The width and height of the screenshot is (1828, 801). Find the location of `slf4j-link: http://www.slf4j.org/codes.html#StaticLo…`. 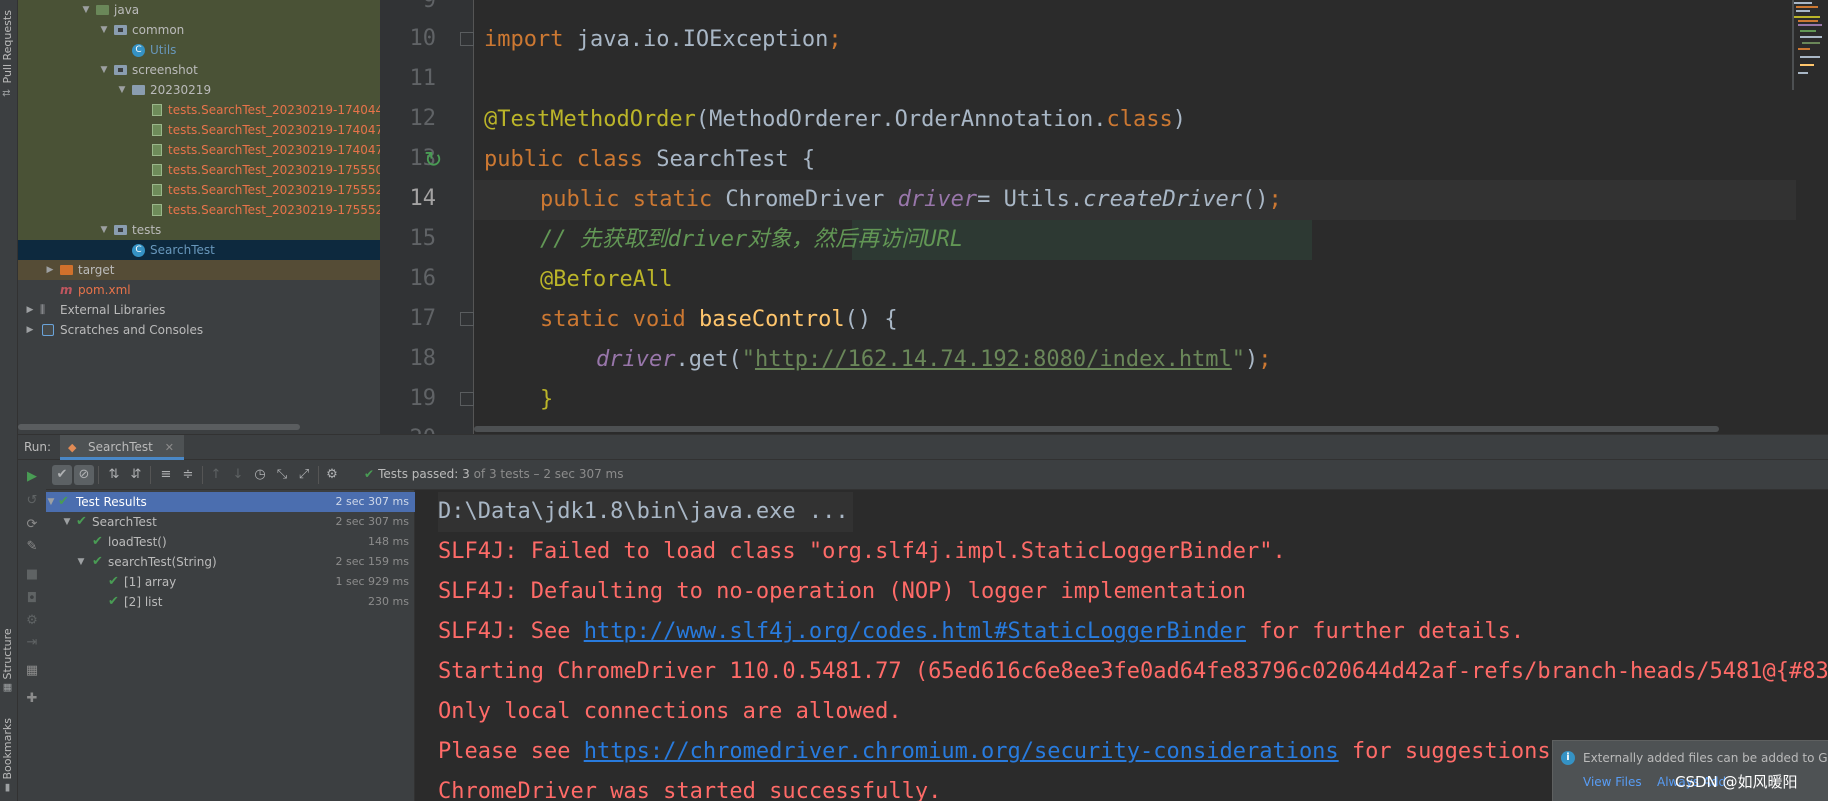

slf4j-link: http://www.slf4j.org/codes.html#StaticLo… is located at coordinates (915, 631).